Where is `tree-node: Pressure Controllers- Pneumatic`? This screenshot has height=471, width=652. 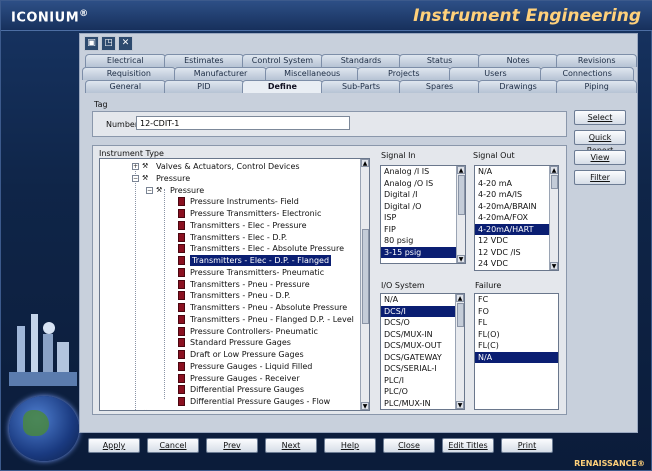
tree-node: Pressure Controllers- Pneumatic is located at coordinates (254, 331).